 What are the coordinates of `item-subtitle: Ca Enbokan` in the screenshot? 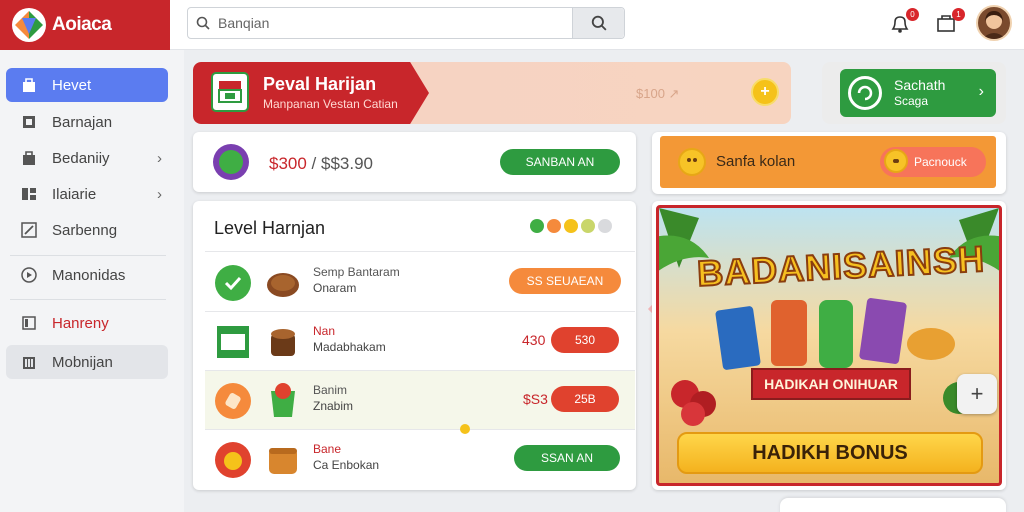 It's located at (346, 465).